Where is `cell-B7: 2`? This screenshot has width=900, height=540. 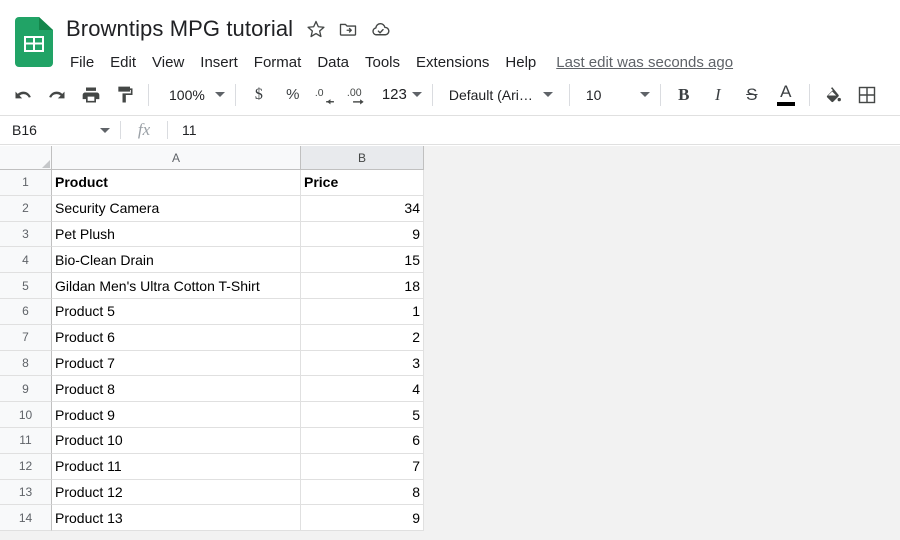 cell-B7: 2 is located at coordinates (362, 337).